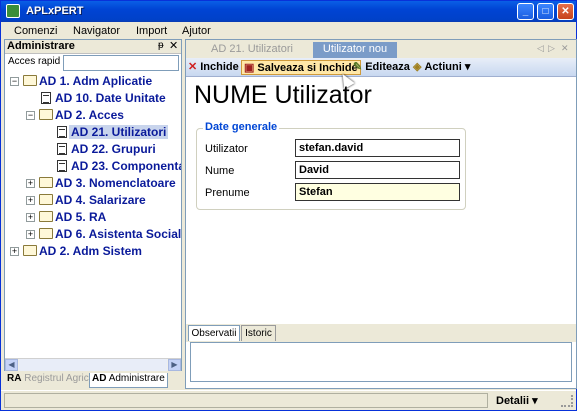 Image resolution: width=577 pixels, height=411 pixels. What do you see at coordinates (551, 48) in the screenshot?
I see `tab-next-icon: ▷` at bounding box center [551, 48].